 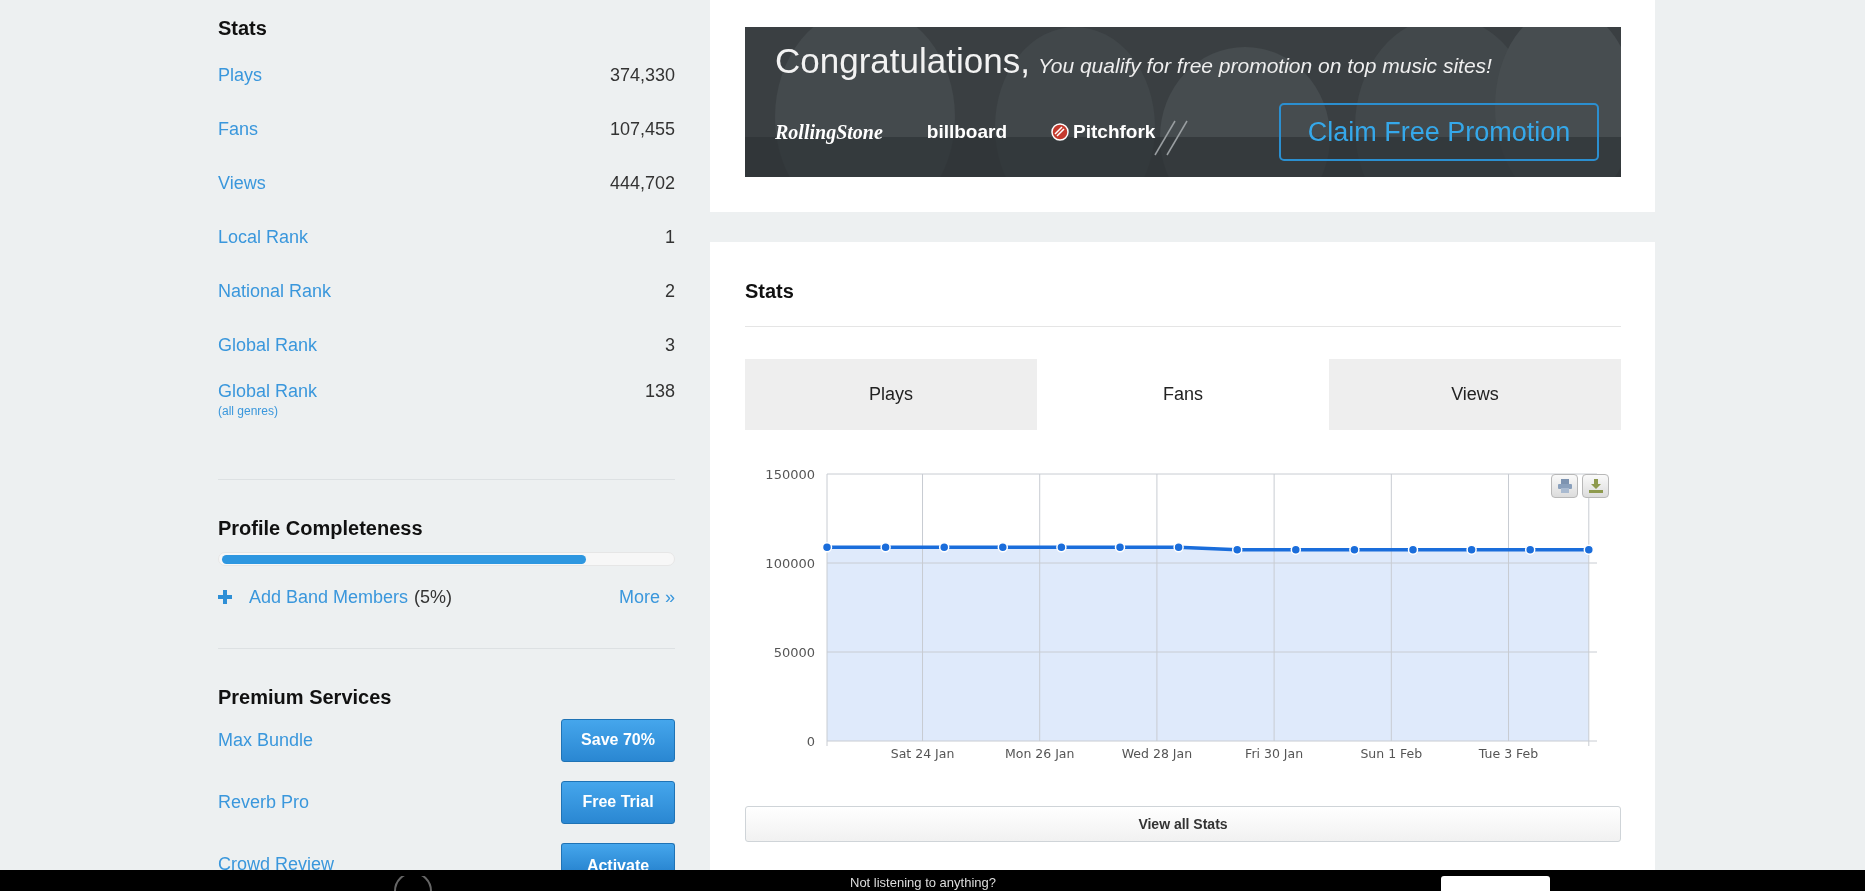 I want to click on brand-logo: billboard, so click(x=967, y=132).